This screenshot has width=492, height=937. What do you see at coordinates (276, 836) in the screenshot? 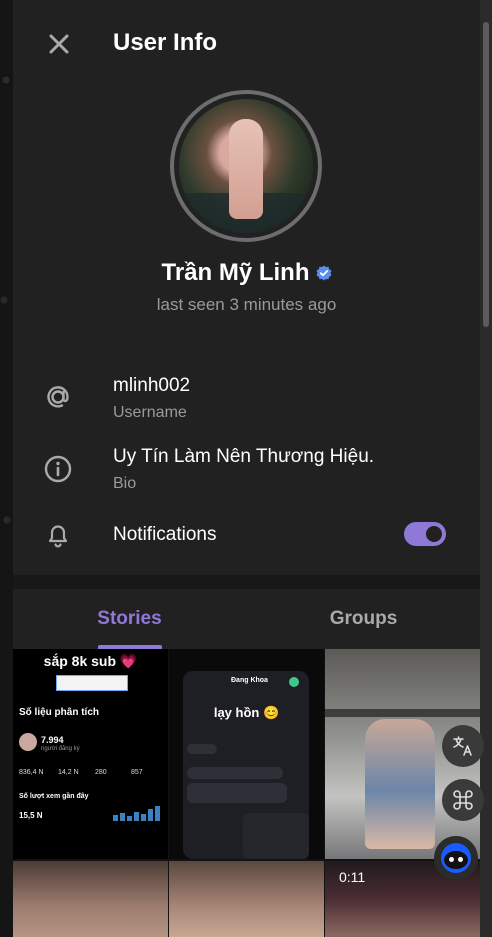
I see `context-menu` at bounding box center [276, 836].